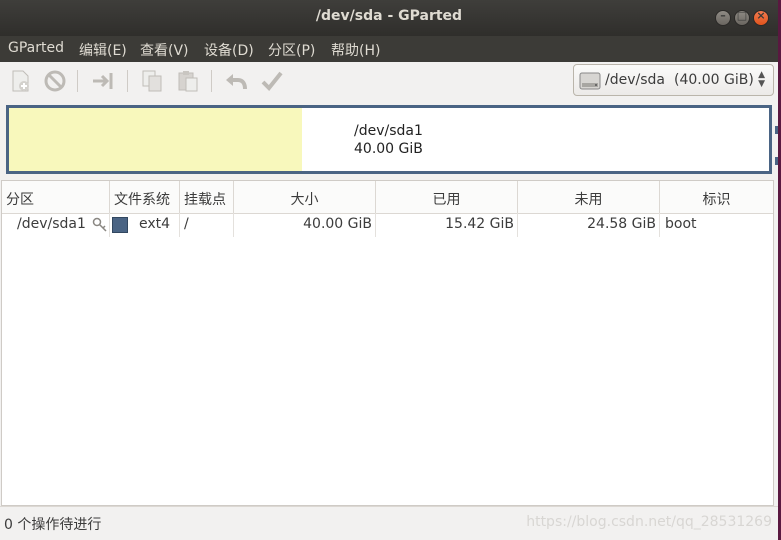 This screenshot has height=540, width=781. I want to click on cell-size: 40.00 GiB, so click(305, 225).